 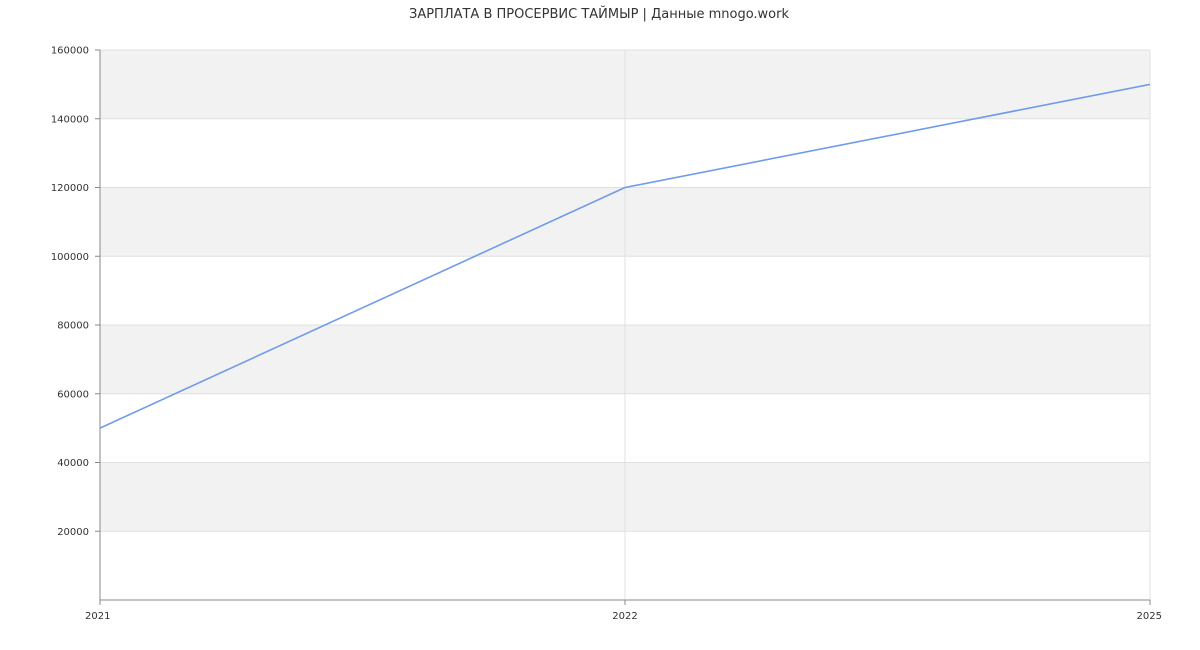 What do you see at coordinates (97, 616) in the screenshot?
I see `x-tick-label: 2021` at bounding box center [97, 616].